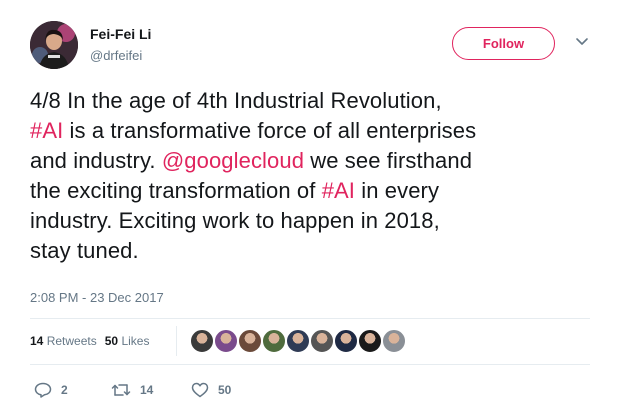  I want to click on tweet-text-segment: and industry., so click(96, 160).